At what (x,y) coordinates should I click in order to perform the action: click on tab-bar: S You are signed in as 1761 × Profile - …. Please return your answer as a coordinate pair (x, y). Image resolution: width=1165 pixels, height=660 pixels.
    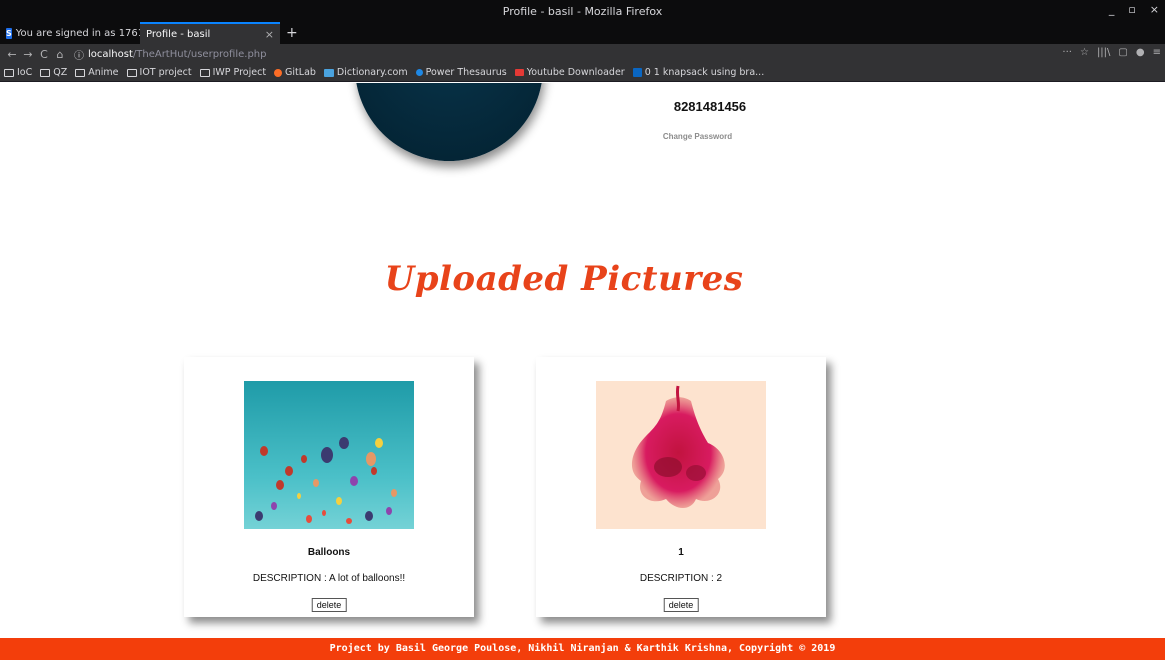
    Looking at the image, I should click on (582, 33).